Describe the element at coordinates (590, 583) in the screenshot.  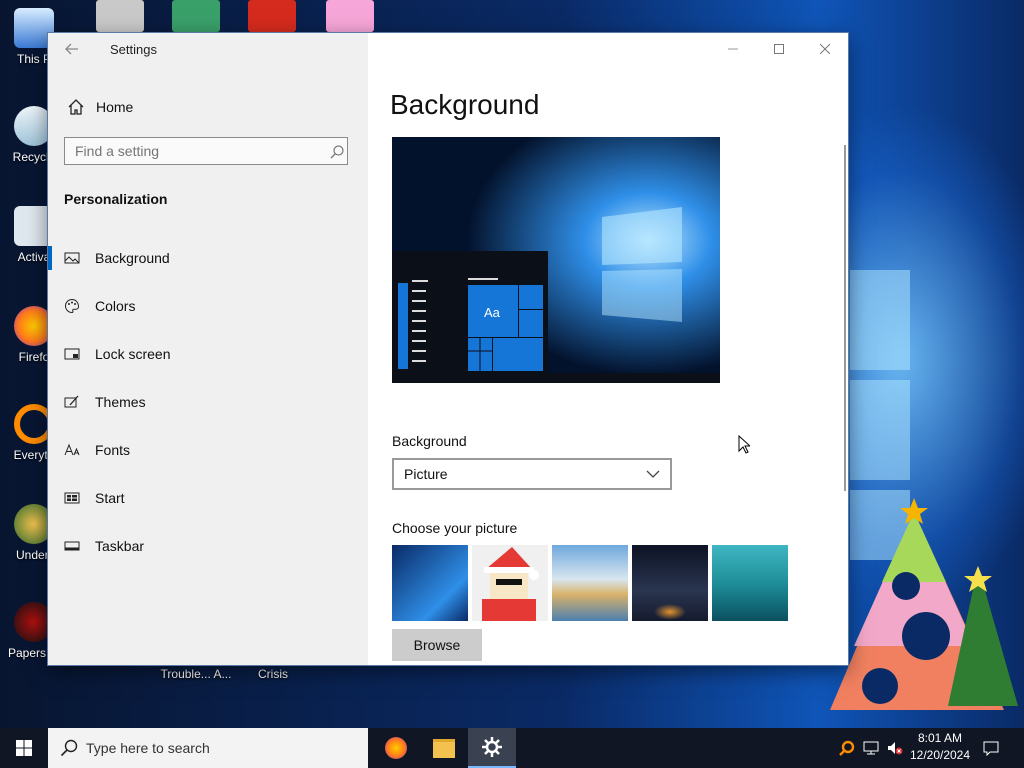
I see `picture-thumbnail-beach` at that location.